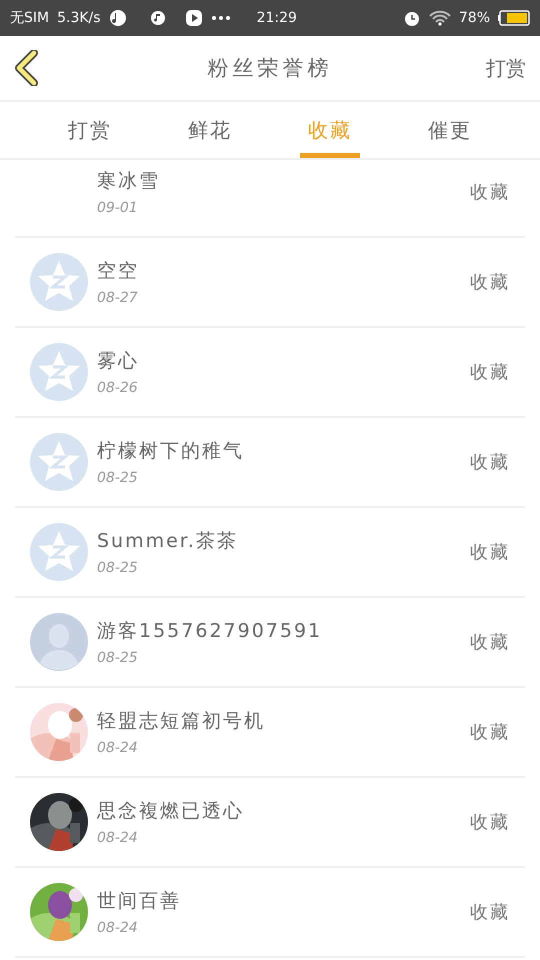 This screenshot has width=540, height=960. Describe the element at coordinates (276, 18) in the screenshot. I see `clock-time: 21:29` at that location.